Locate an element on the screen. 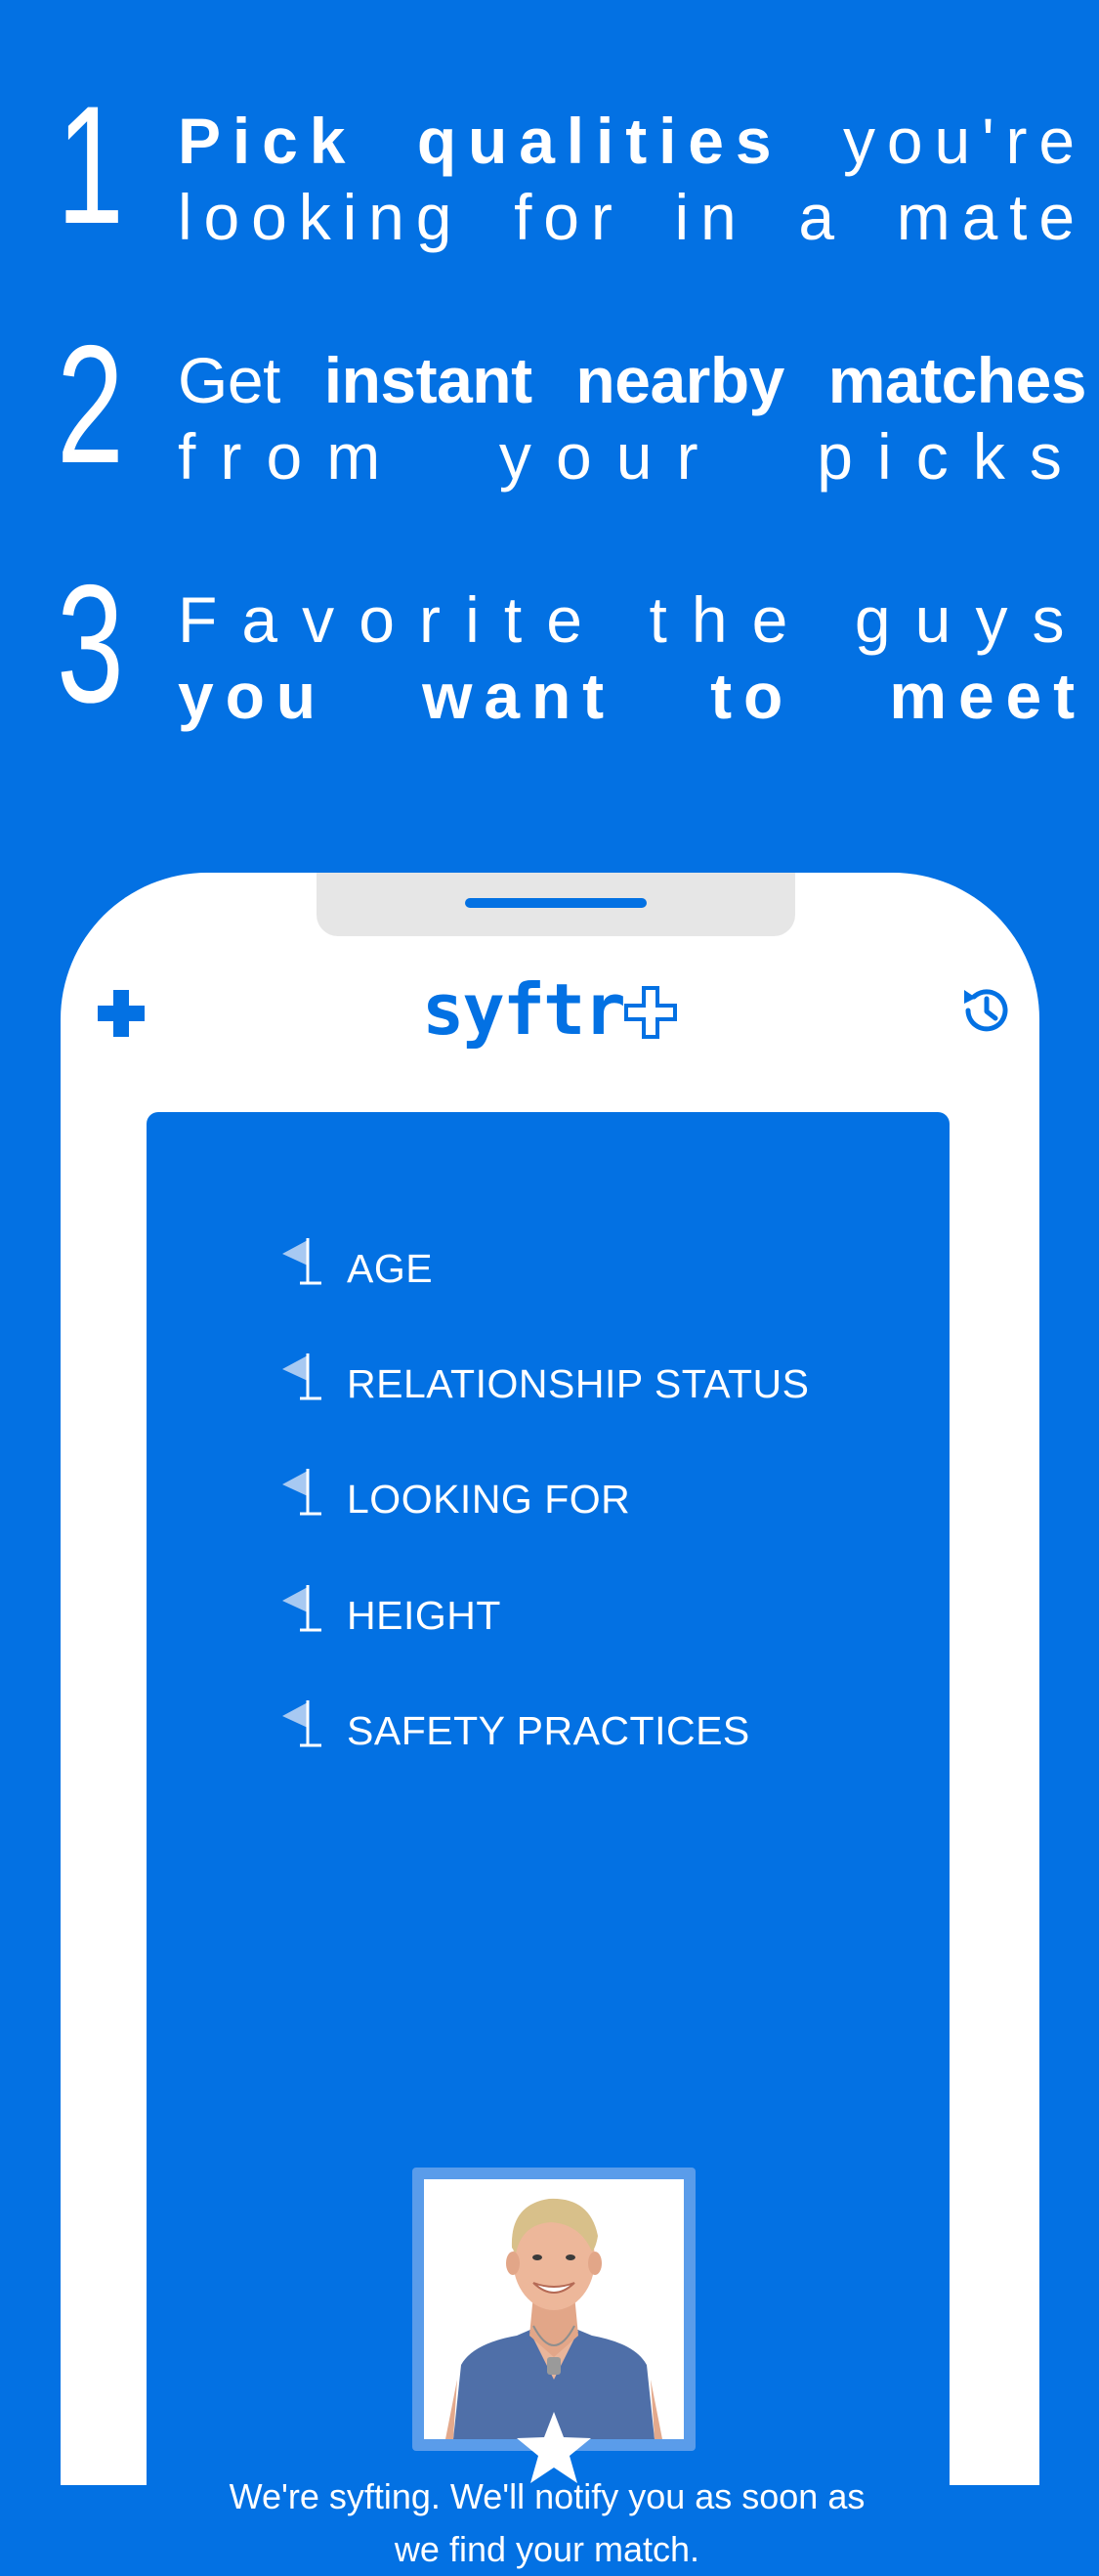  step-plain: Get is located at coordinates (251, 380).